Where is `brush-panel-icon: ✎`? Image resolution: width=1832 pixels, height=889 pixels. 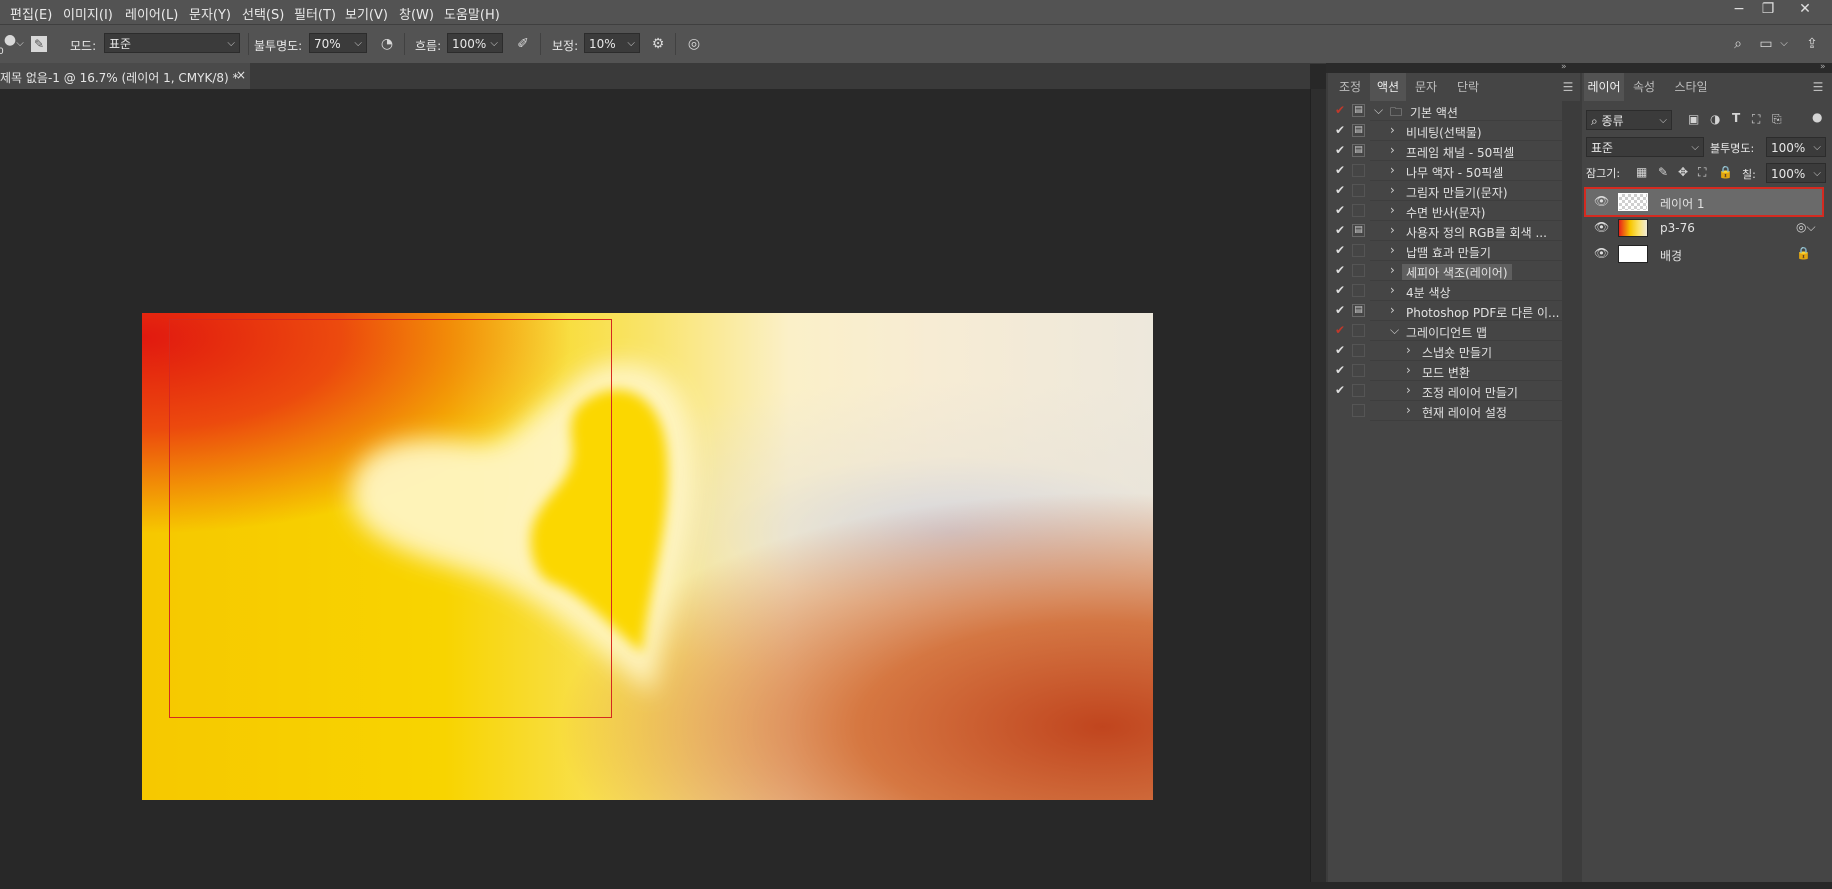
brush-panel-icon: ✎ is located at coordinates (39, 44).